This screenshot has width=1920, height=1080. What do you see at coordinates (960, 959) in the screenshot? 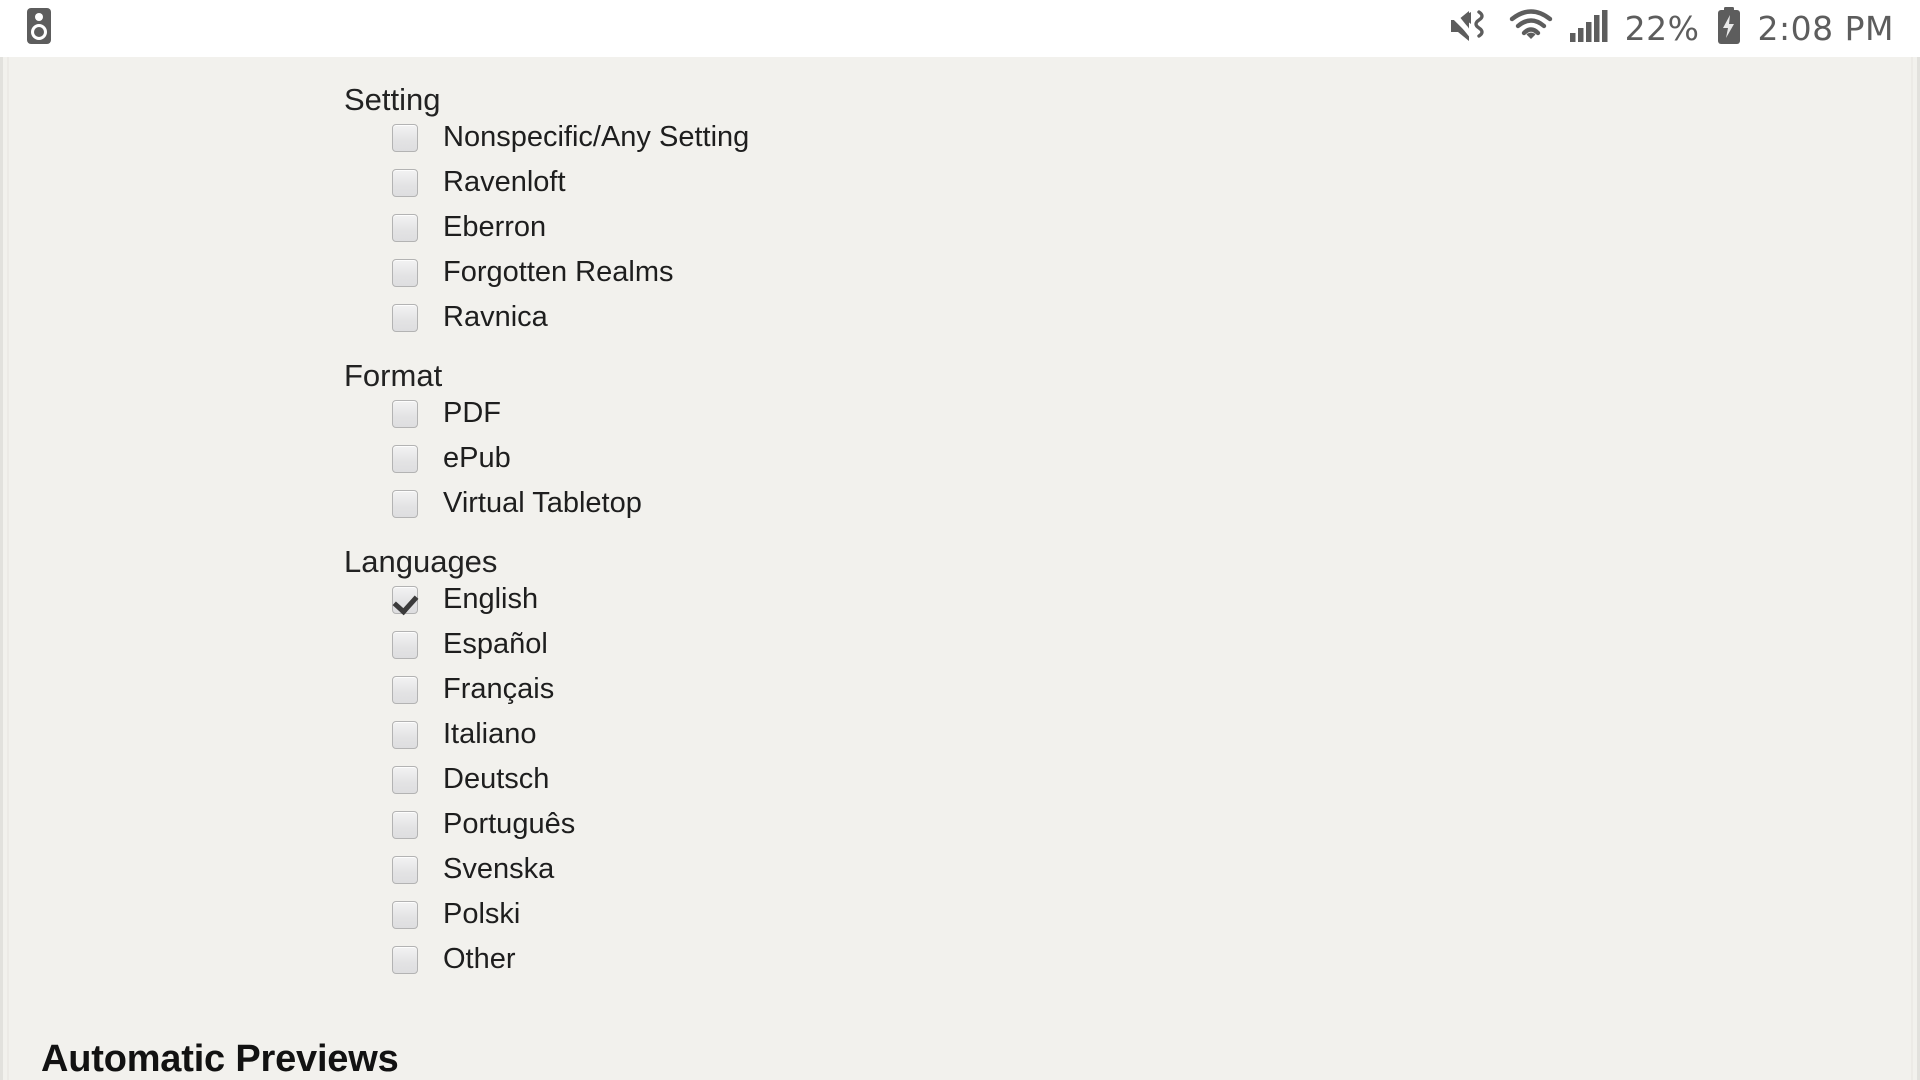
I see `option-row-other: Other` at bounding box center [960, 959].